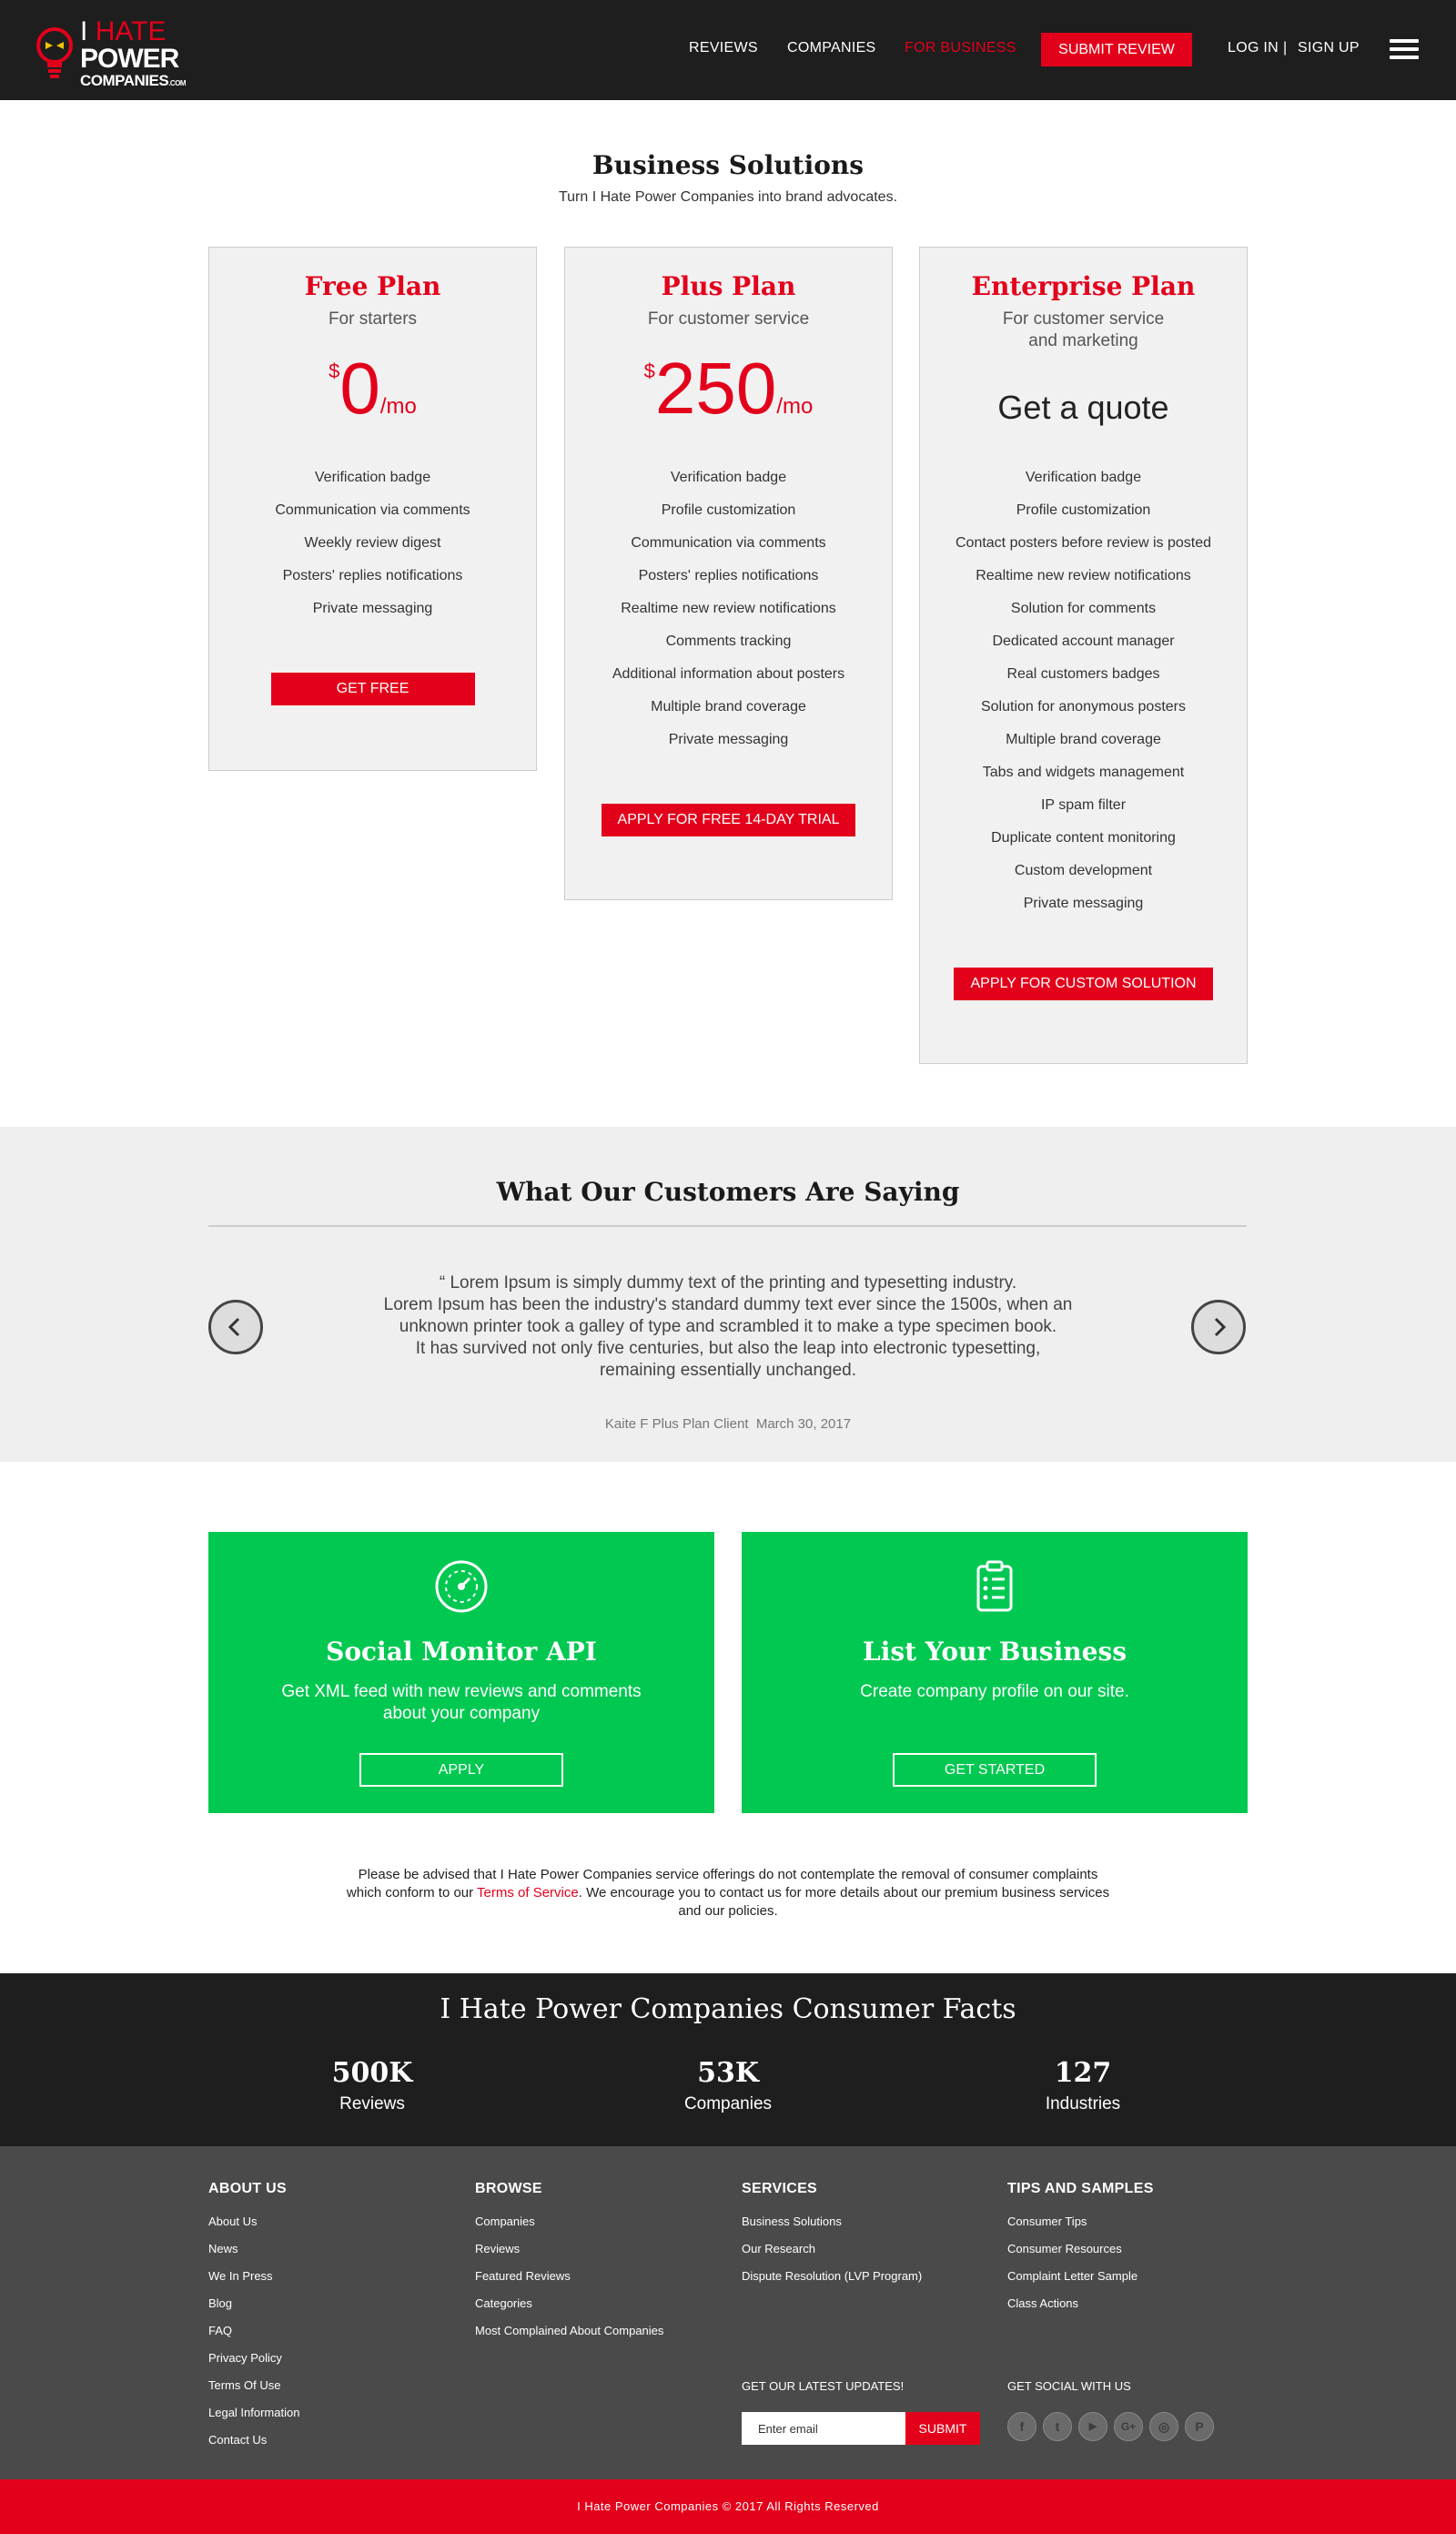 The height and width of the screenshot is (2534, 1456). What do you see at coordinates (55, 53) in the screenshot?
I see `lightbulb-logo-icon` at bounding box center [55, 53].